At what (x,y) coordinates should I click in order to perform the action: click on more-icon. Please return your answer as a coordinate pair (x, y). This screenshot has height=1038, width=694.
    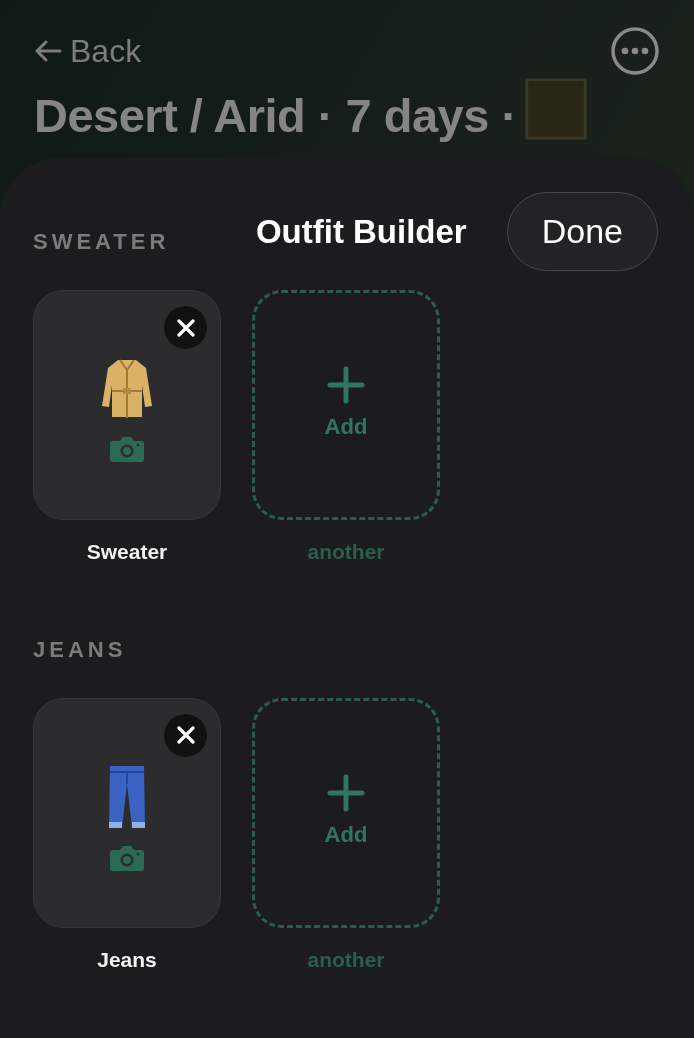
    Looking at the image, I should click on (635, 51).